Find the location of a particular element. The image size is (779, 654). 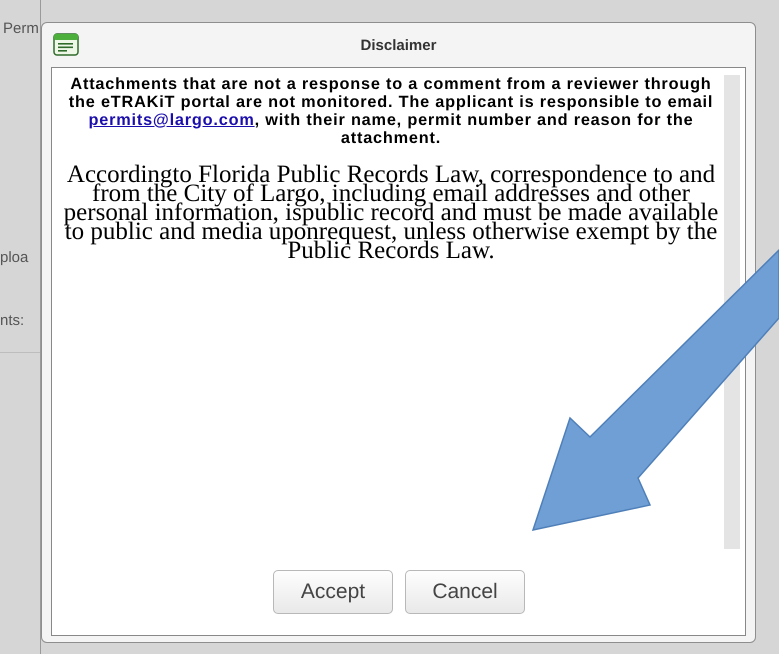

cancel-button: Cancel is located at coordinates (465, 592).